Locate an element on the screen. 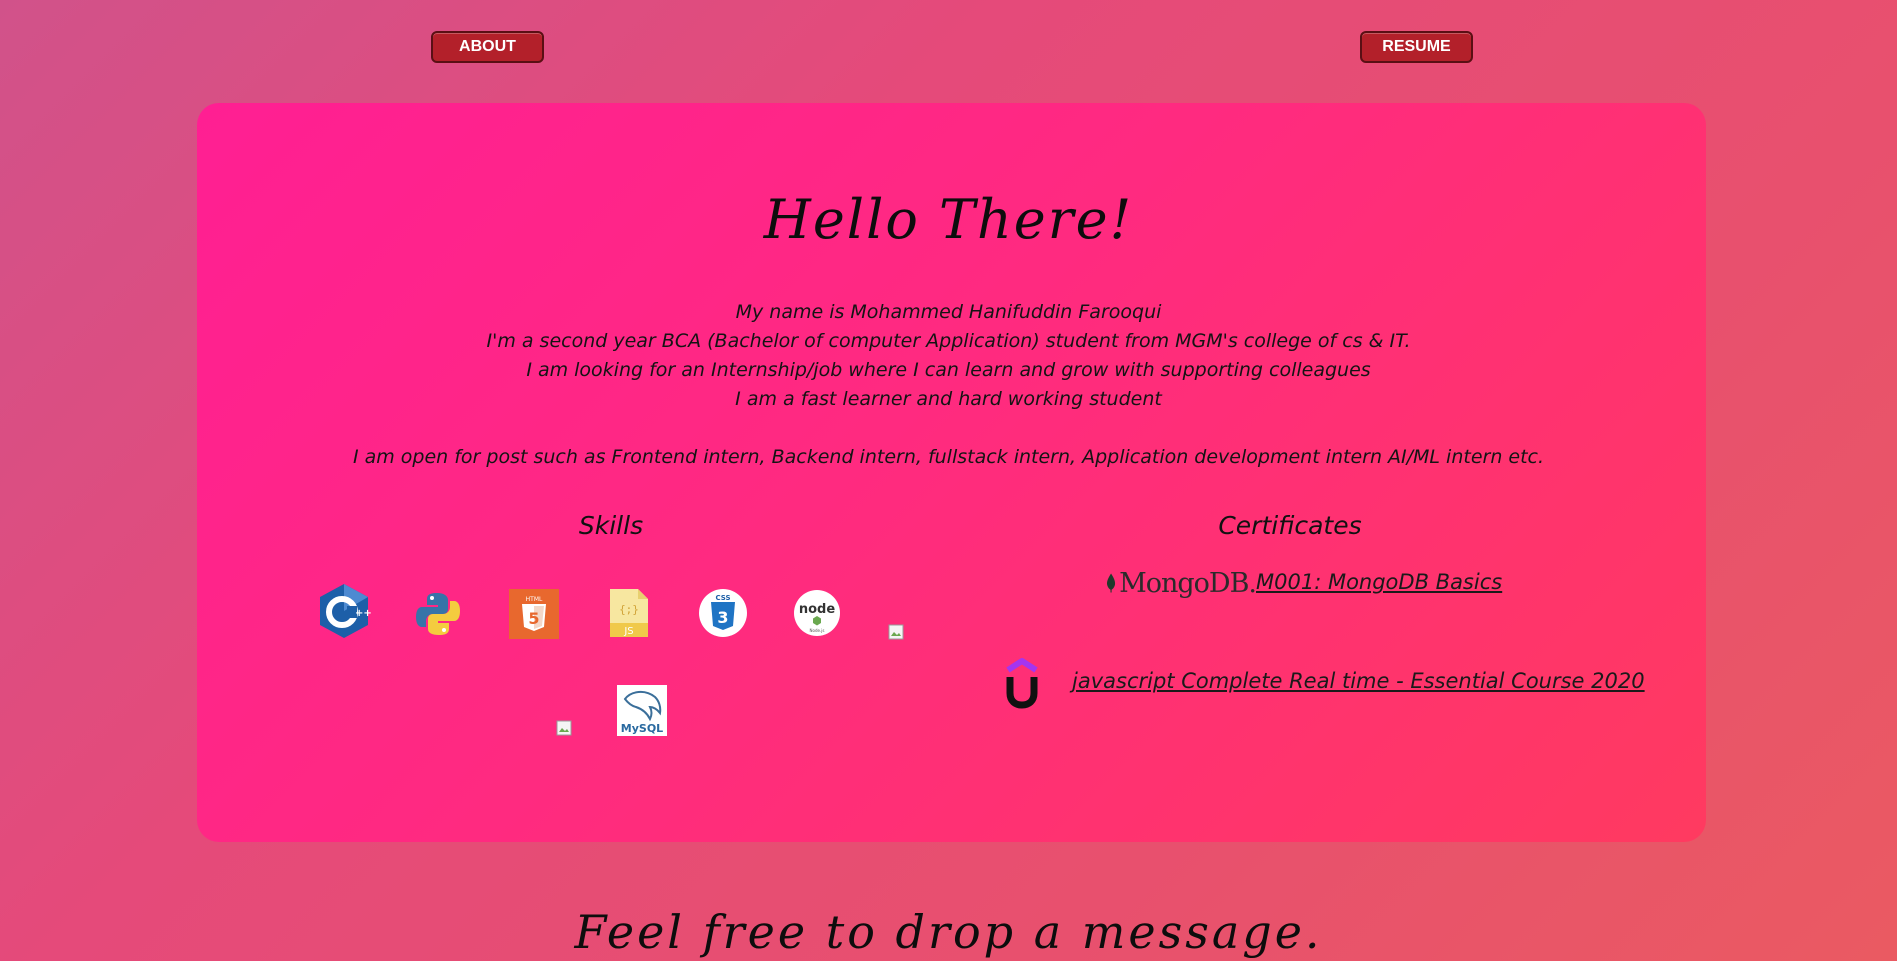  mysql-icon: MySQL is located at coordinates (642, 710).